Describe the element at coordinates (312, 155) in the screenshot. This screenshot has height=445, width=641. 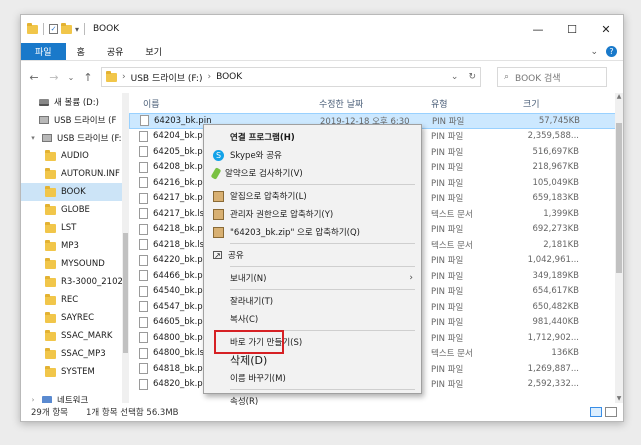
I see `context-menu-item: S Skype와 공유` at that location.